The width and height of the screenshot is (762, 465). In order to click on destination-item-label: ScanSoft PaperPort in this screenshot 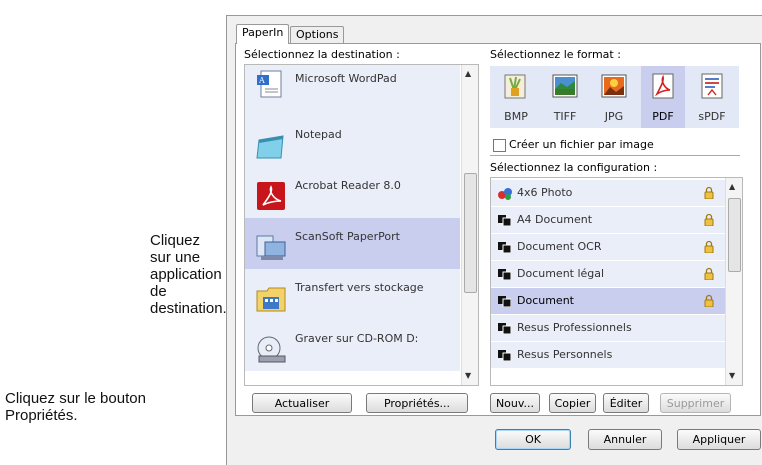, I will do `click(347, 236)`.